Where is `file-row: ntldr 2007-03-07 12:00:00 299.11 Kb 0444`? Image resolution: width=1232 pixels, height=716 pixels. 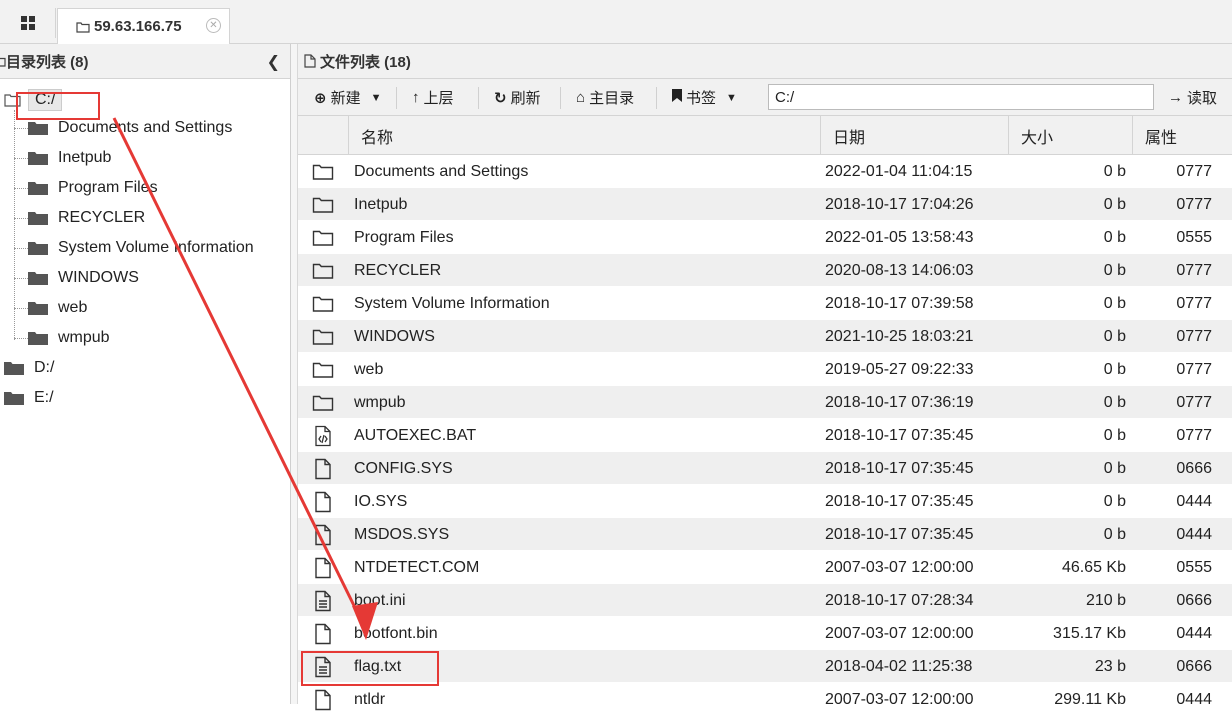
file-row: ntldr 2007-03-07 12:00:00 299.11 Kb 0444 is located at coordinates (765, 699).